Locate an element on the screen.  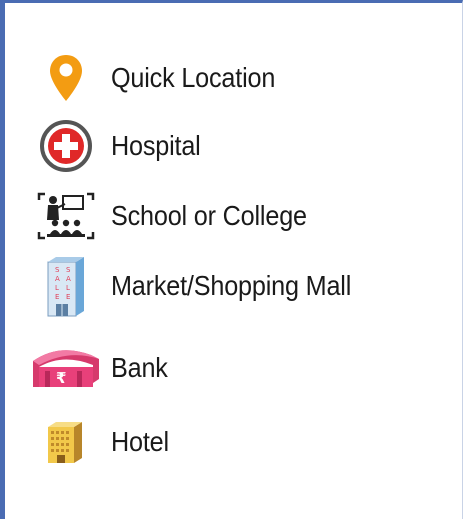
legend-label-hospital: Hospital is located at coordinates (156, 145).